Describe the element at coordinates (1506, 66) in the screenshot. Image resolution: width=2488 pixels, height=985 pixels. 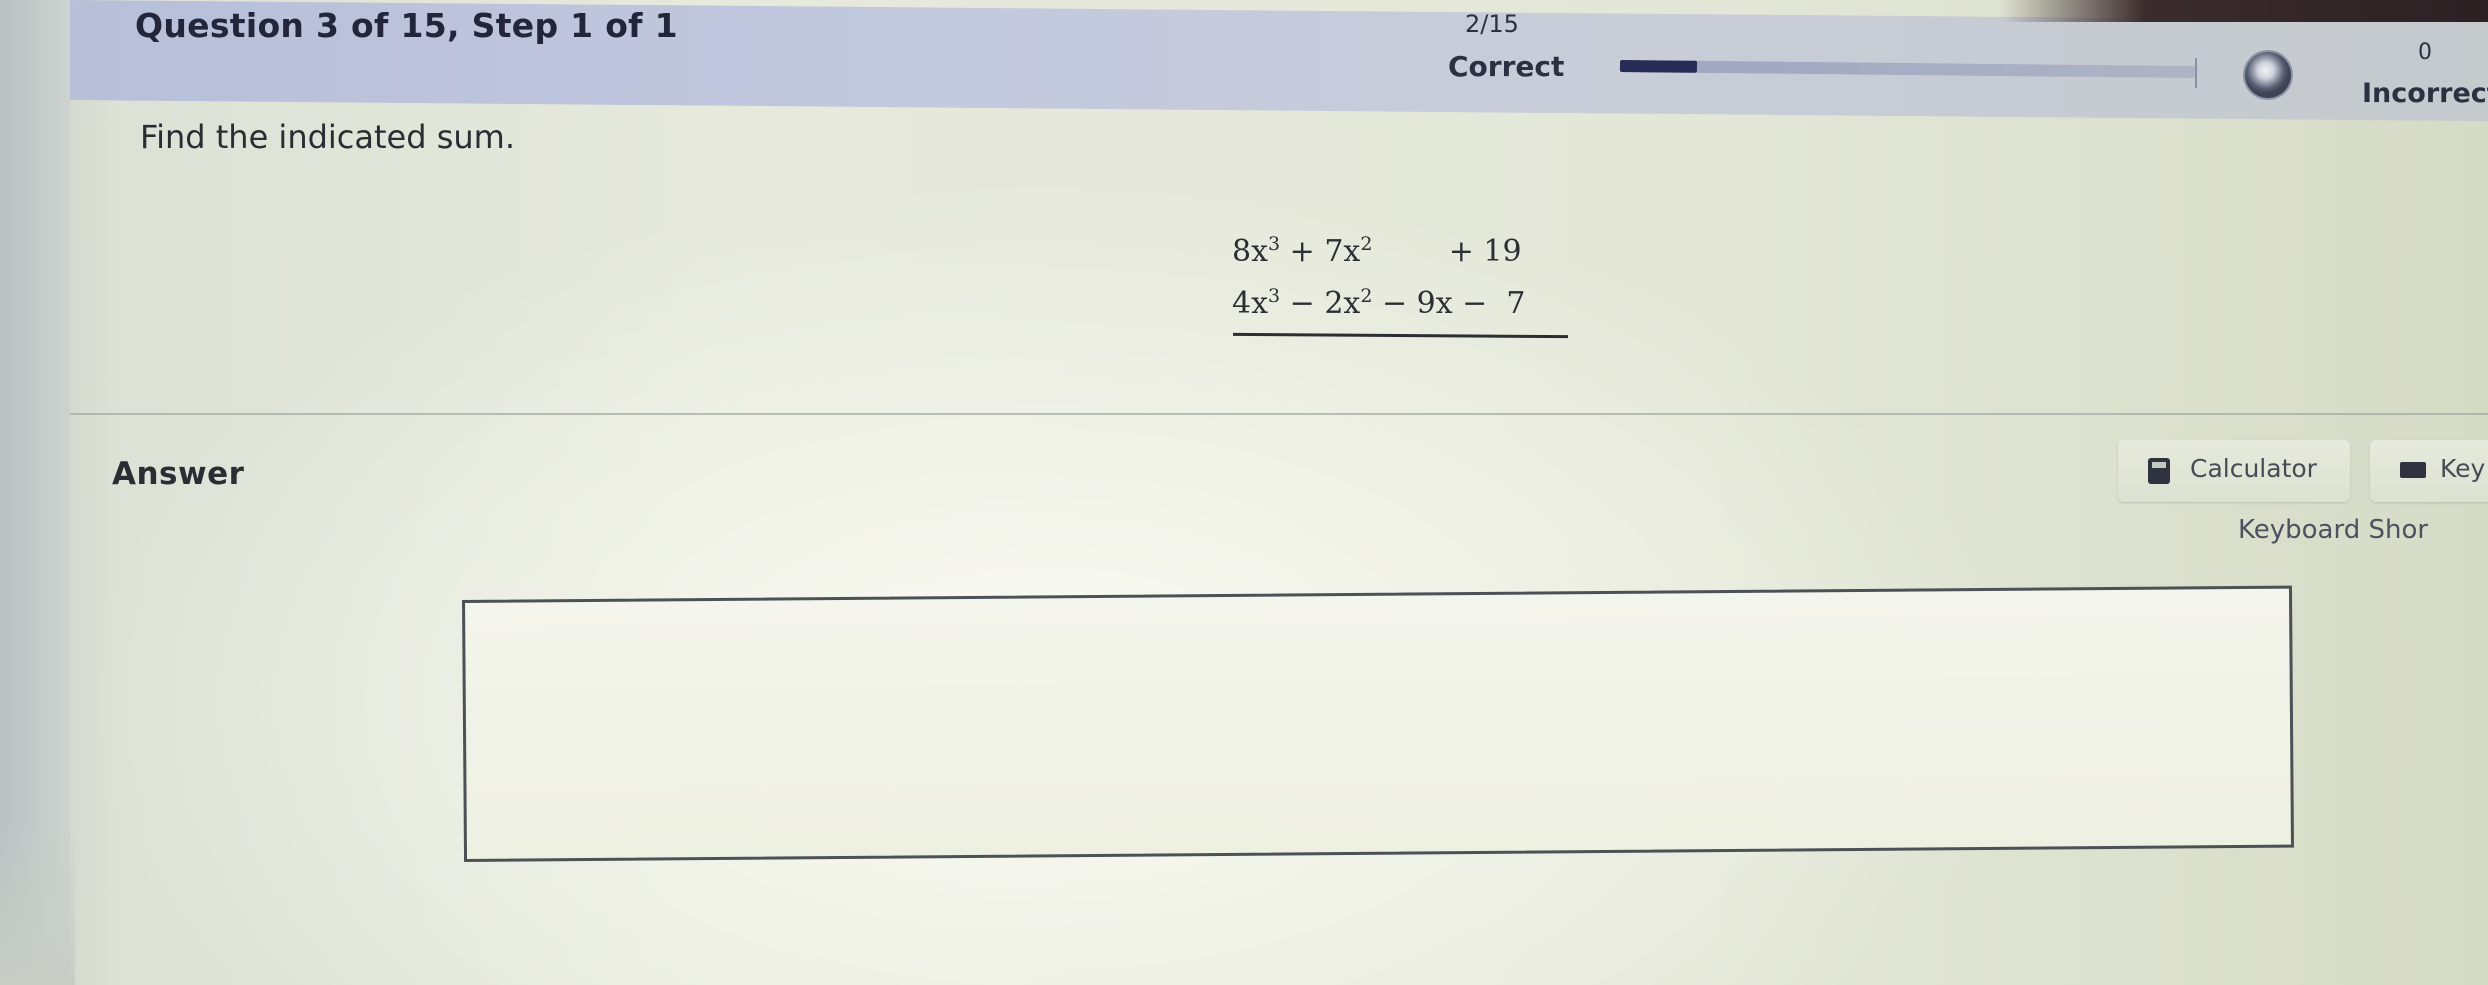
I see `correct-label: Correct` at that location.